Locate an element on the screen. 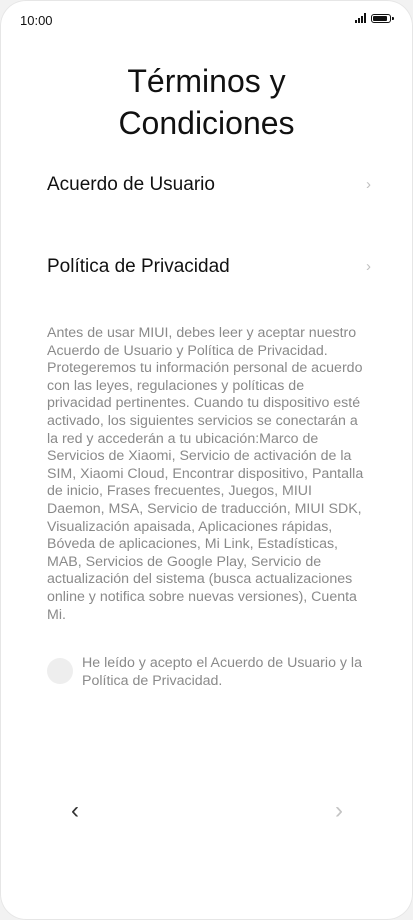 The image size is (413, 920). status-icons is located at coordinates (374, 18).